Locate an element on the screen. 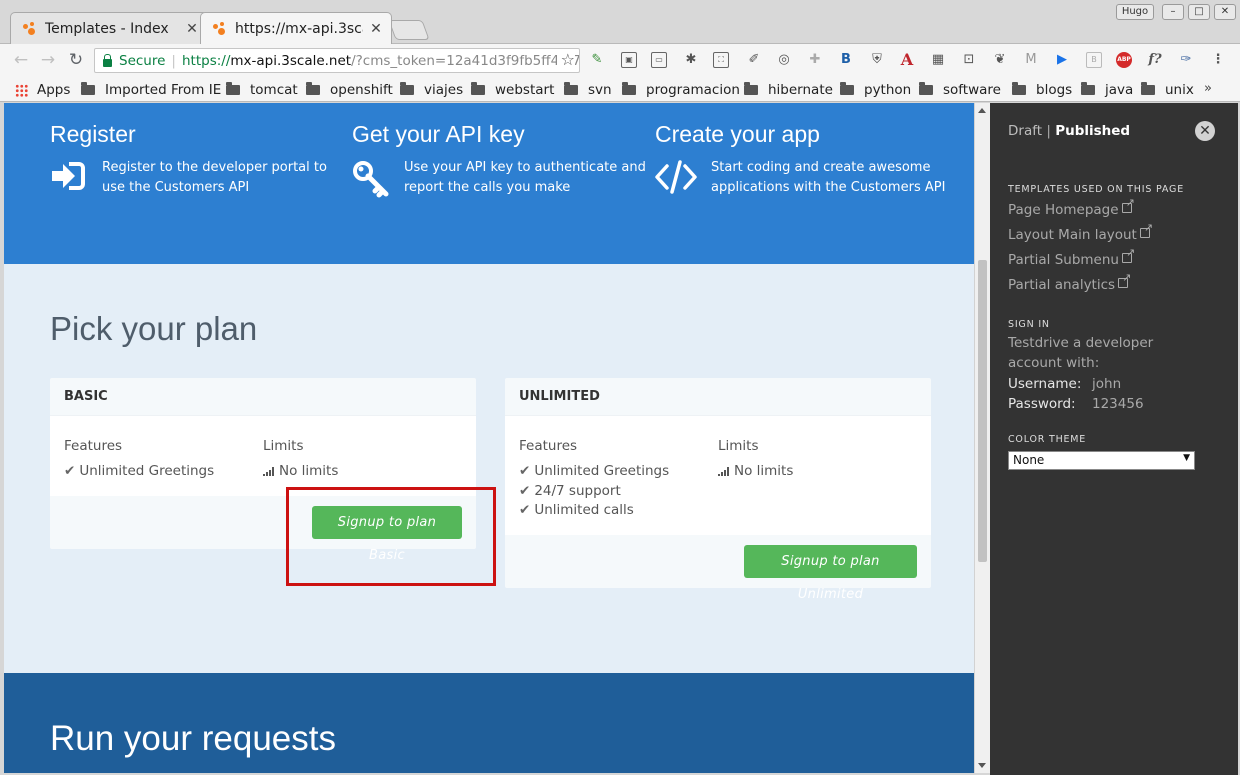 The height and width of the screenshot is (775, 1240). tab-title: Templates - Index is located at coordinates (107, 28).